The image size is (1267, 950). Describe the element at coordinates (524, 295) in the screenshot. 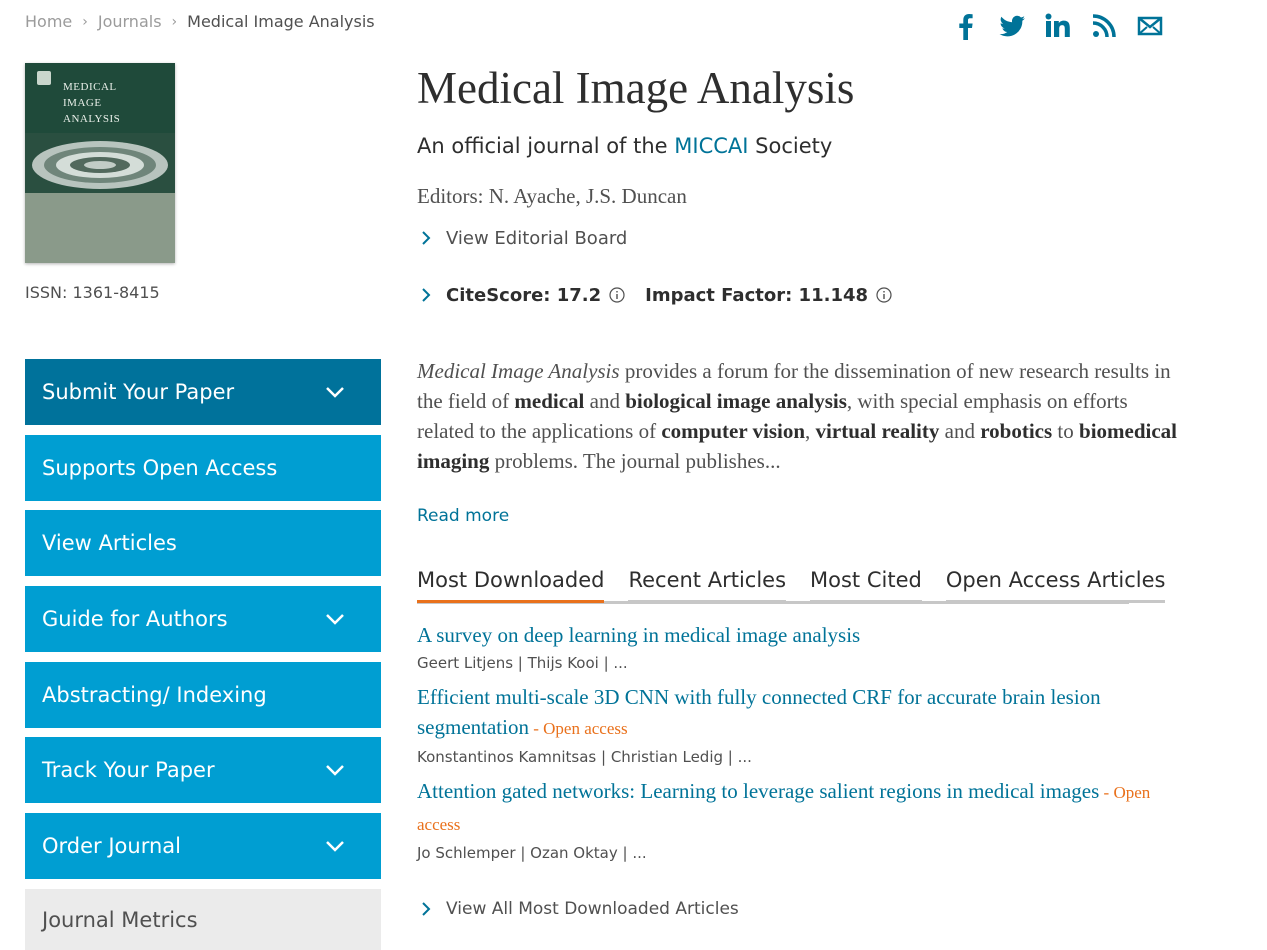

I see `citescore: CiteScore: 17.2` at that location.